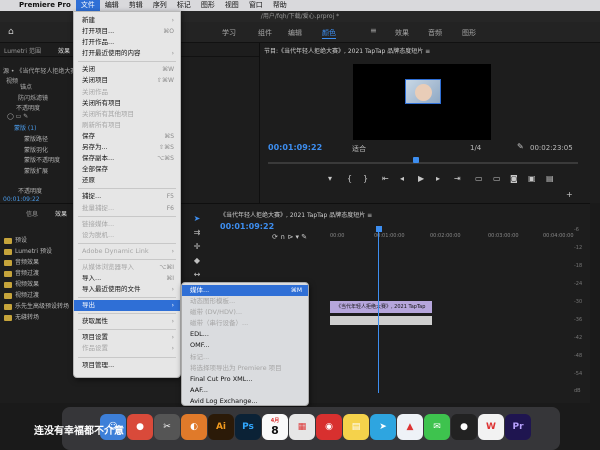 The width and height of the screenshot is (600, 450). I want to click on proxy-icon: ▤, so click(550, 178).